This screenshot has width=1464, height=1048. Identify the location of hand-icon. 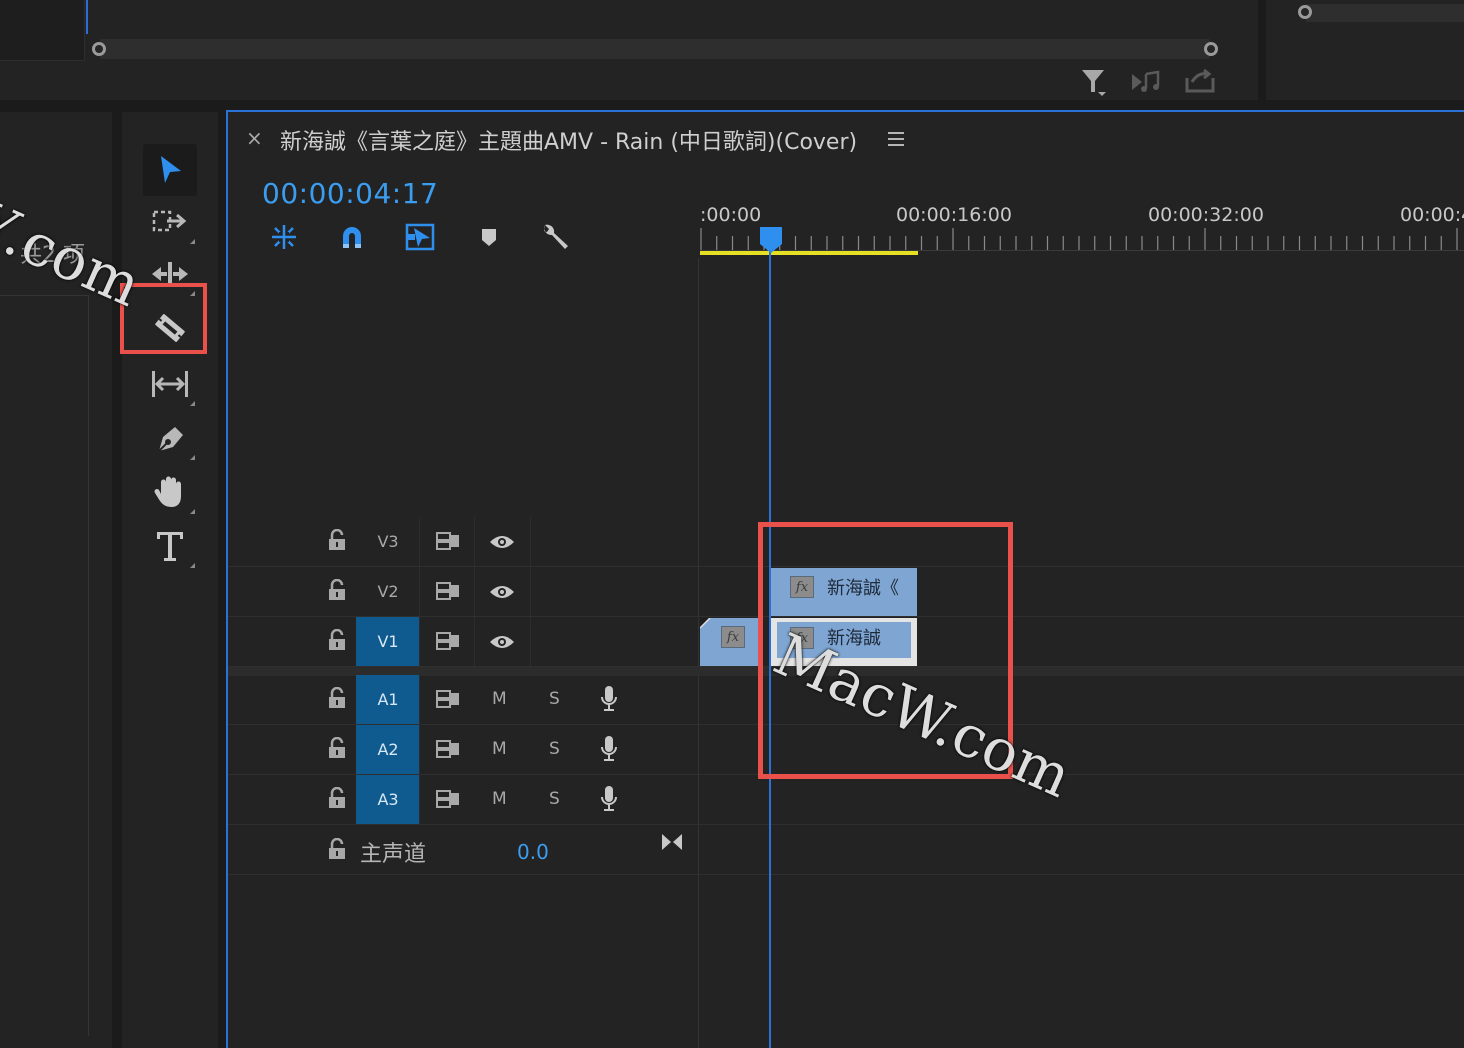
(170, 492).